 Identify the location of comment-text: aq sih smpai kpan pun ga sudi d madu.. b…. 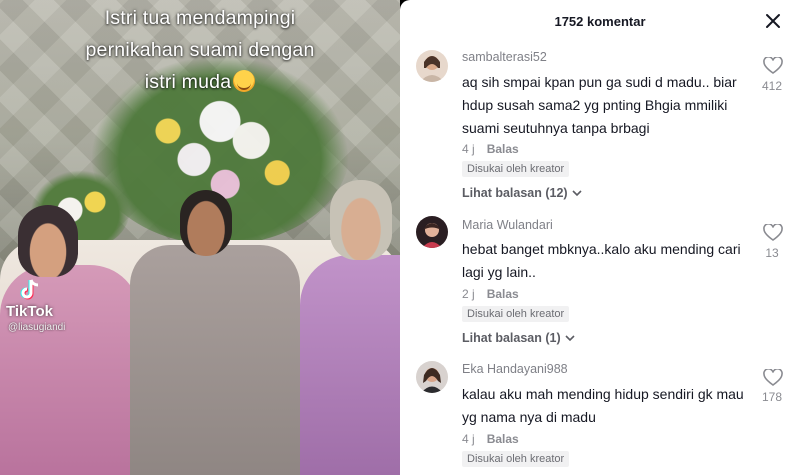
(599, 105).